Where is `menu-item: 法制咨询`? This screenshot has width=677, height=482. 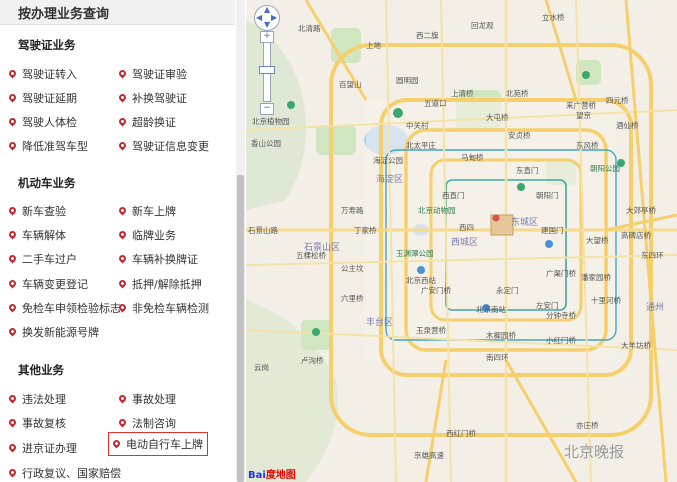
menu-item: 法制咨询 is located at coordinates (146, 423).